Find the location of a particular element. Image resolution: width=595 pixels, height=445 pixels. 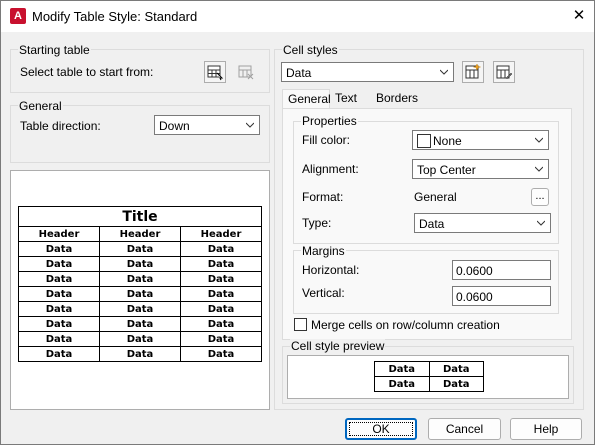

horizontal-margin-label: Horizontal: is located at coordinates (331, 270).